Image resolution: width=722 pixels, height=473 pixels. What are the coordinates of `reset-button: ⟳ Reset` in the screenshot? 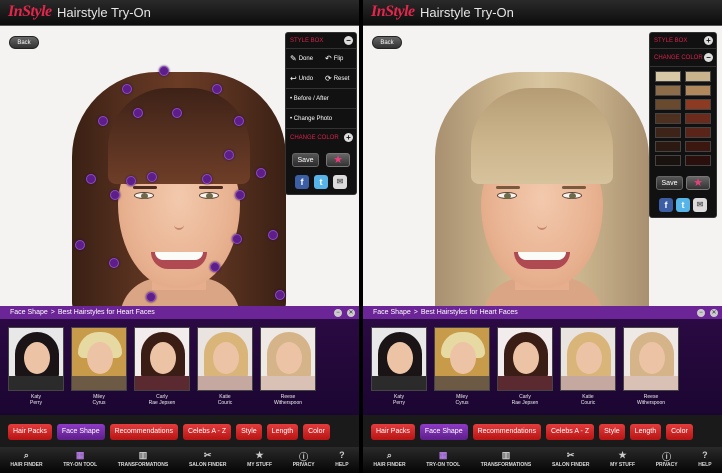 It's located at (338, 78).